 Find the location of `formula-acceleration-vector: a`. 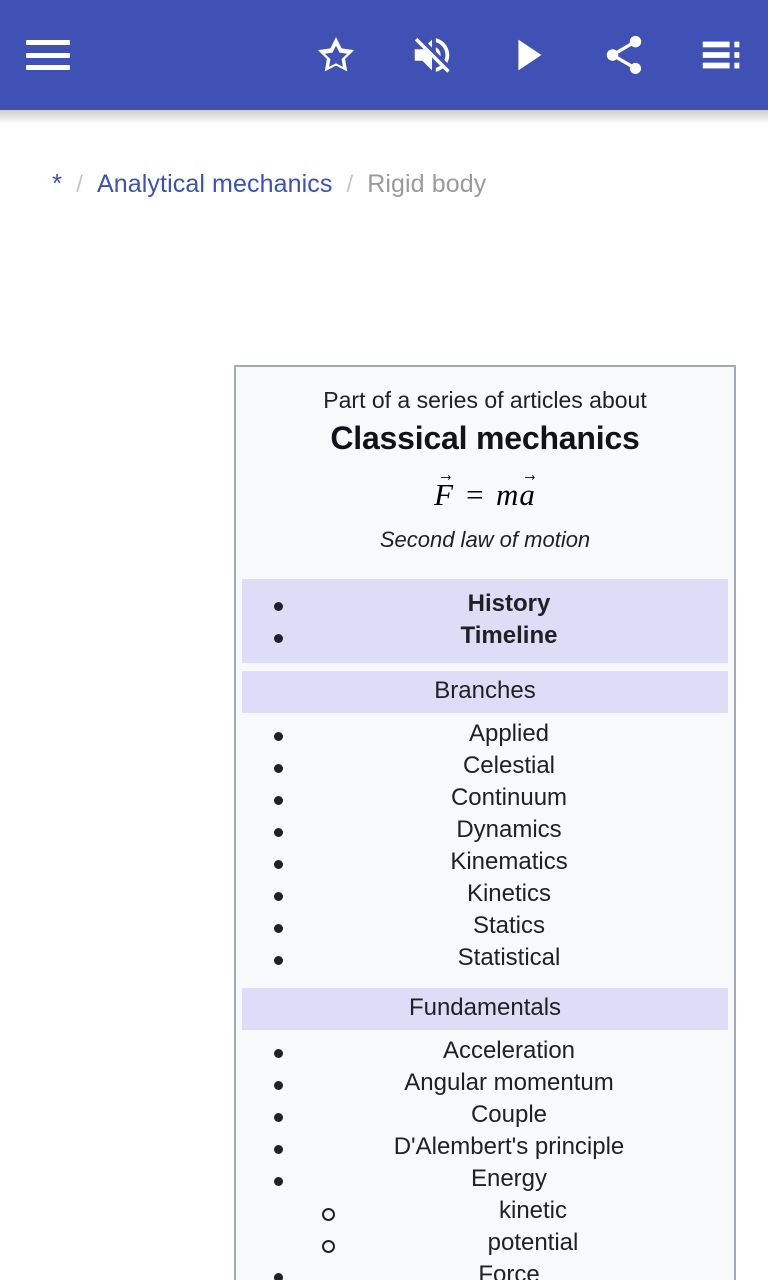

formula-acceleration-vector: a is located at coordinates (527, 495).